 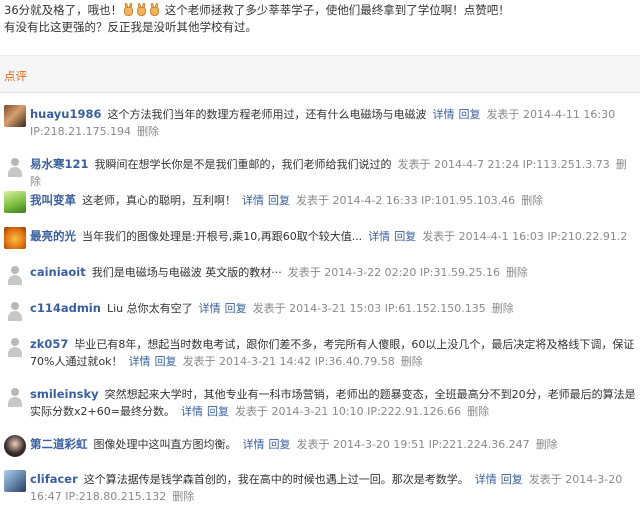 I want to click on comment-text: Liu 总你太有空了, so click(x=149, y=308).